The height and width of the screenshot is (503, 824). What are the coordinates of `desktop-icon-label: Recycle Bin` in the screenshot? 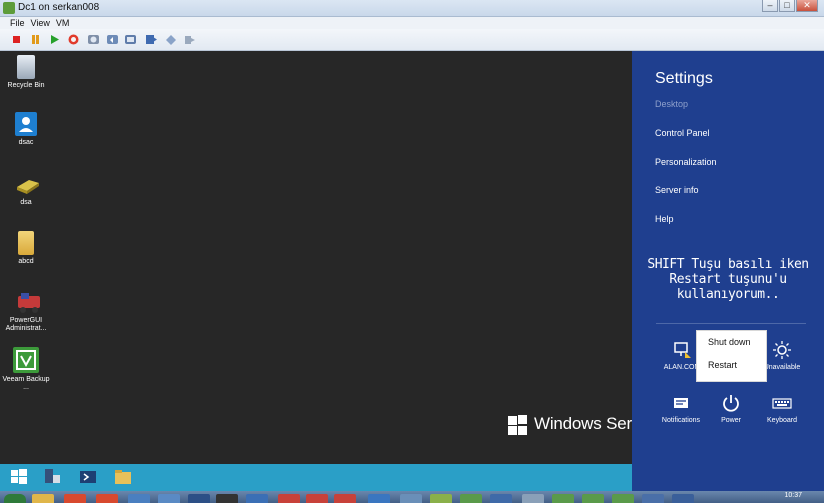 It's located at (26, 85).